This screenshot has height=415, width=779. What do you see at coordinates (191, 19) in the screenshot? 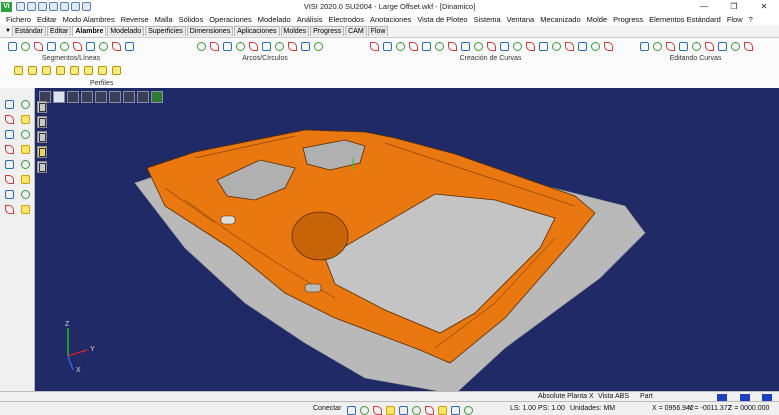
I see `menu-item: Sólidos` at bounding box center [191, 19].